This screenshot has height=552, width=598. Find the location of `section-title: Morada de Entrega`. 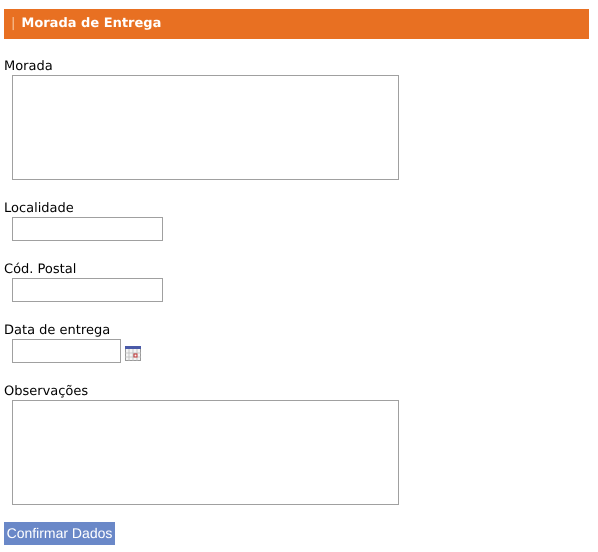

section-title: Morada de Entrega is located at coordinates (91, 24).